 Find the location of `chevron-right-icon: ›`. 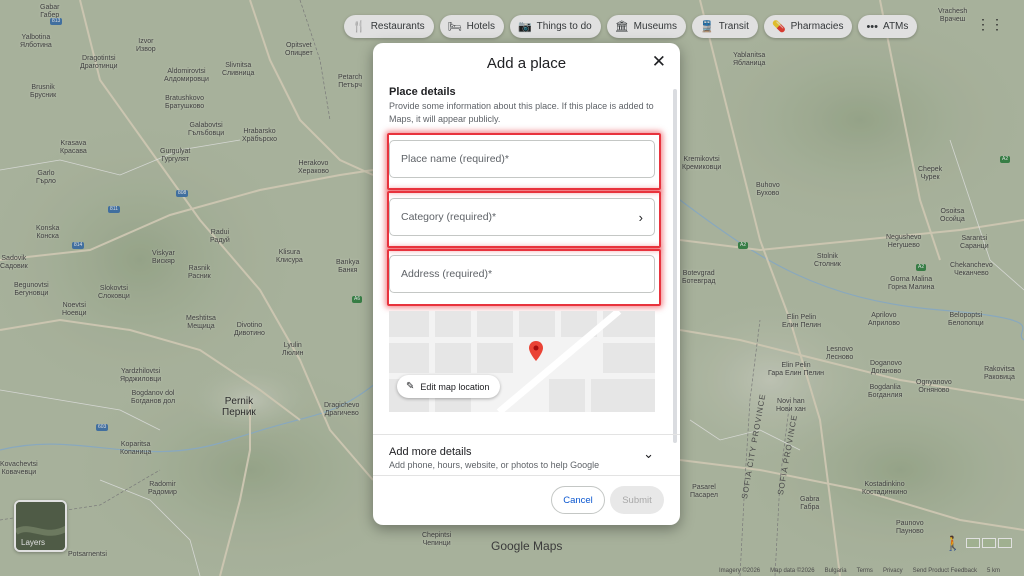

chevron-right-icon: › is located at coordinates (640, 217).